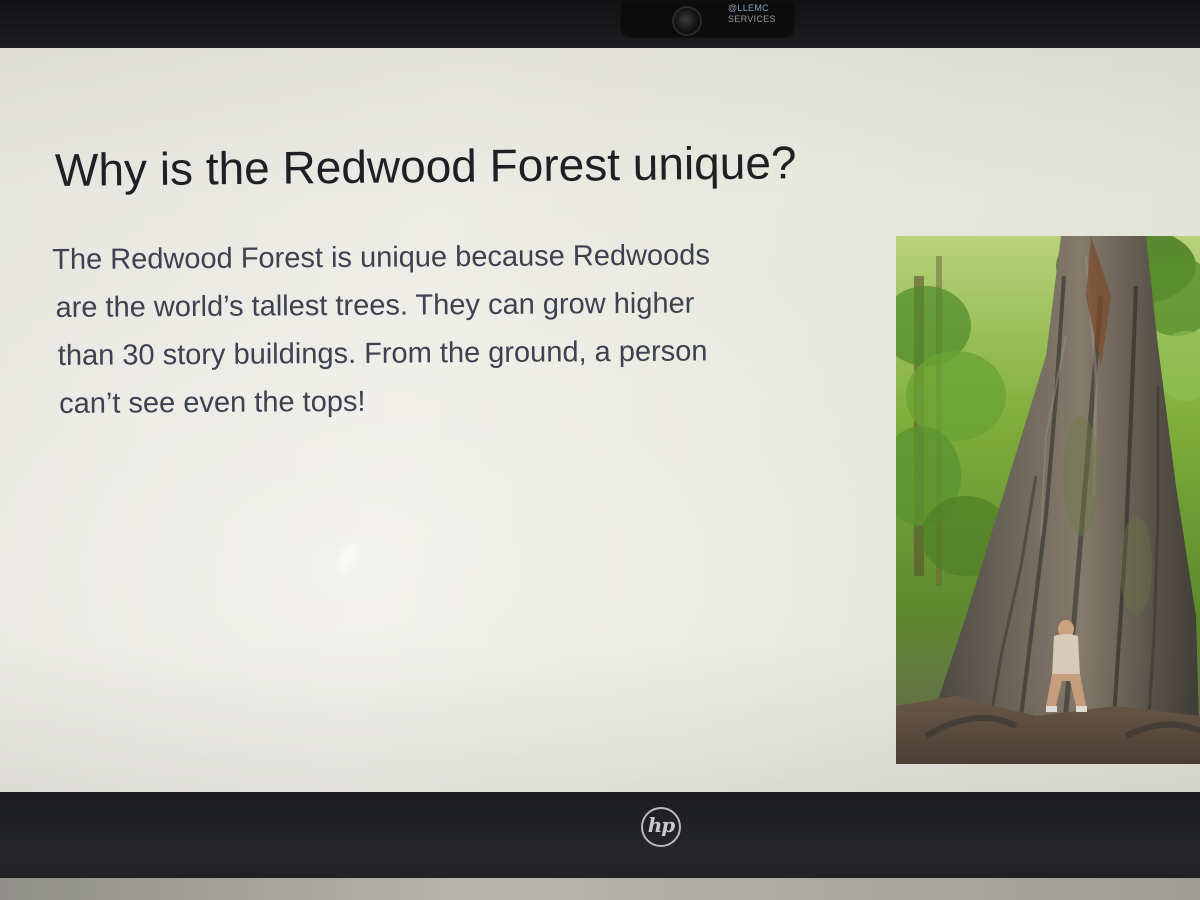 The image size is (1200, 900). What do you see at coordinates (752, 19) in the screenshot?
I see `webcam-label-line2: SERVICES` at bounding box center [752, 19].